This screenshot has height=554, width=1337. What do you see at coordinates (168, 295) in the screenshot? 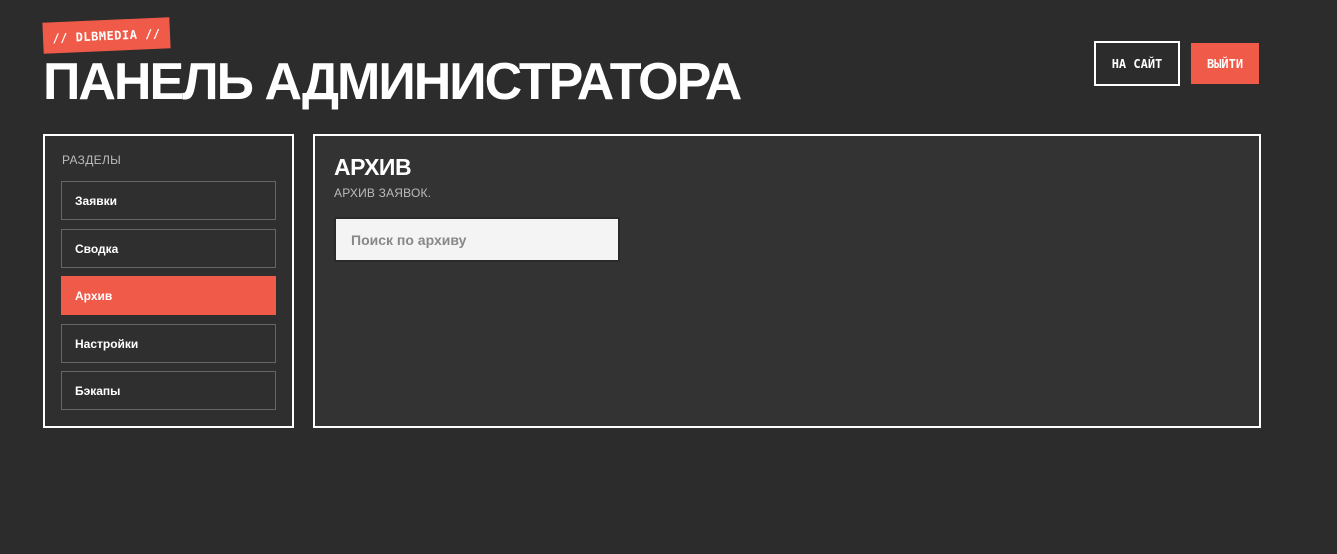
I see `sidebar-item-archive: Архив` at bounding box center [168, 295].